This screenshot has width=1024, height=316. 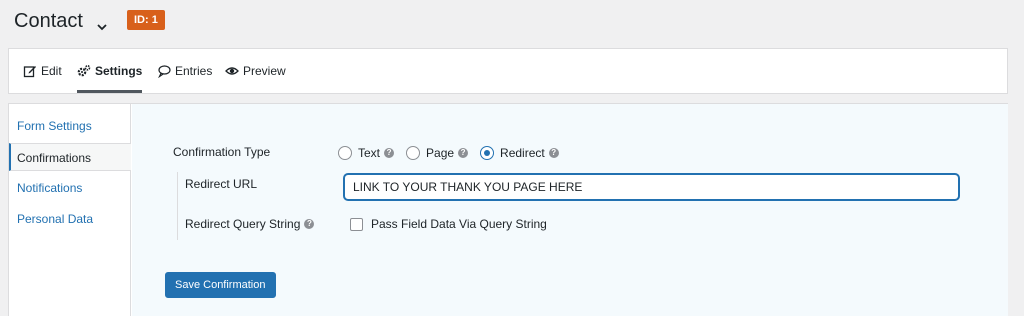 What do you see at coordinates (413, 153) in the screenshot?
I see `radio-page` at bounding box center [413, 153].